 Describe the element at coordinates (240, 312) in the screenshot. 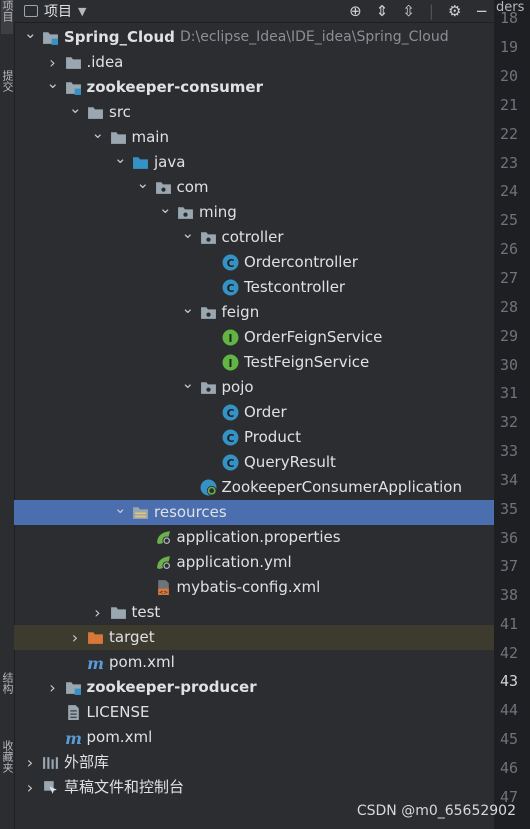

I see `tree-item-label: feign` at that location.